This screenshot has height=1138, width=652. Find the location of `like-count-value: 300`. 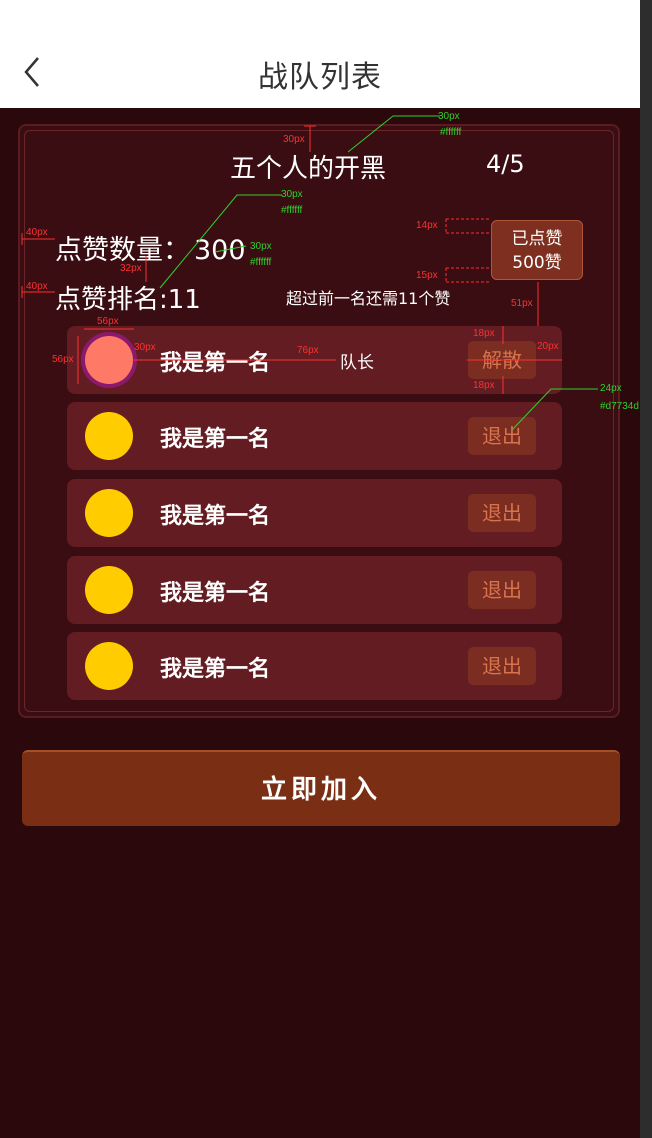

like-count-value: 300 is located at coordinates (220, 250).